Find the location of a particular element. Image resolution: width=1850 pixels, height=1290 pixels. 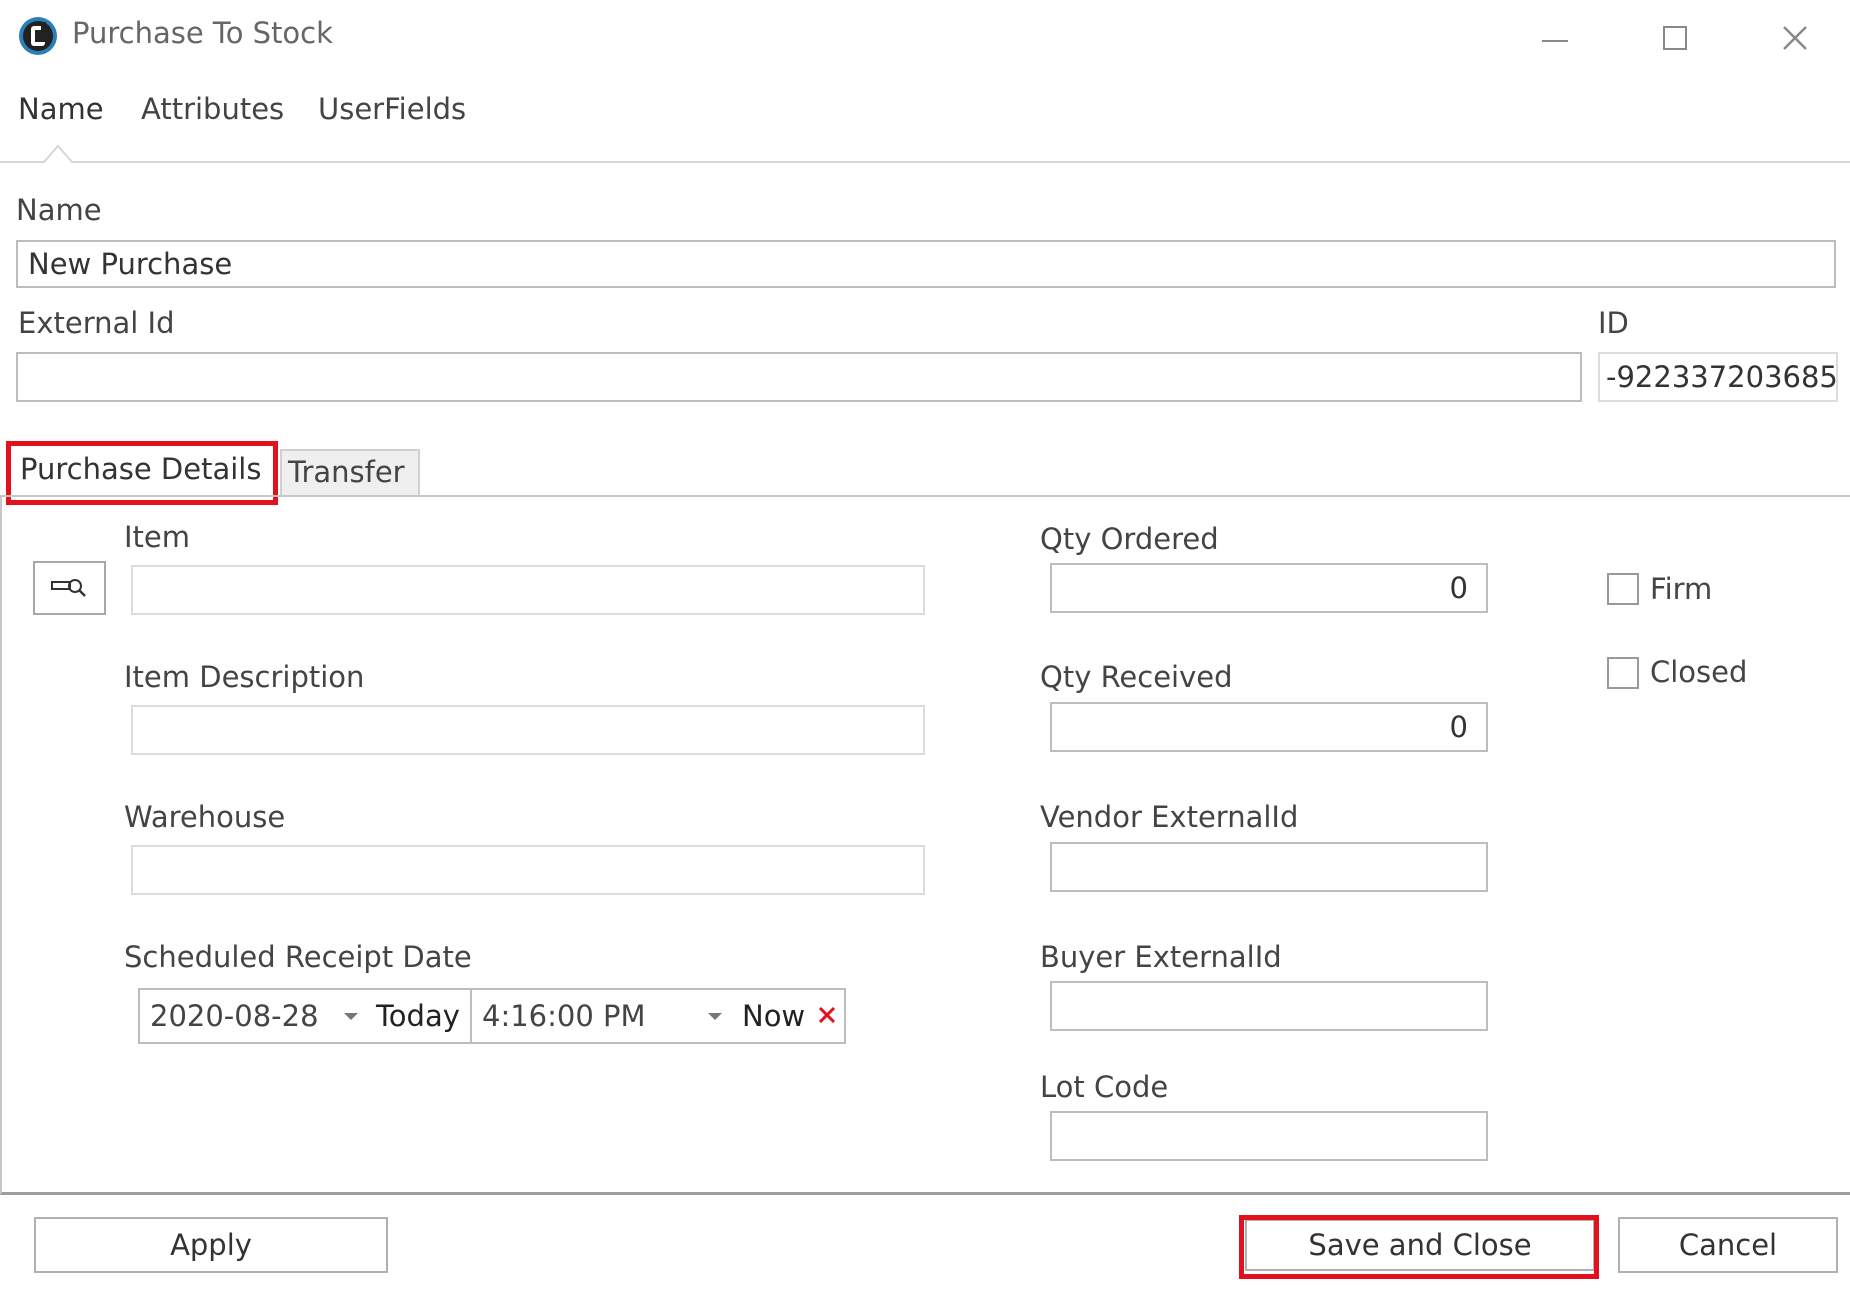

time-value: 4:16:00 PM is located at coordinates (564, 1016).